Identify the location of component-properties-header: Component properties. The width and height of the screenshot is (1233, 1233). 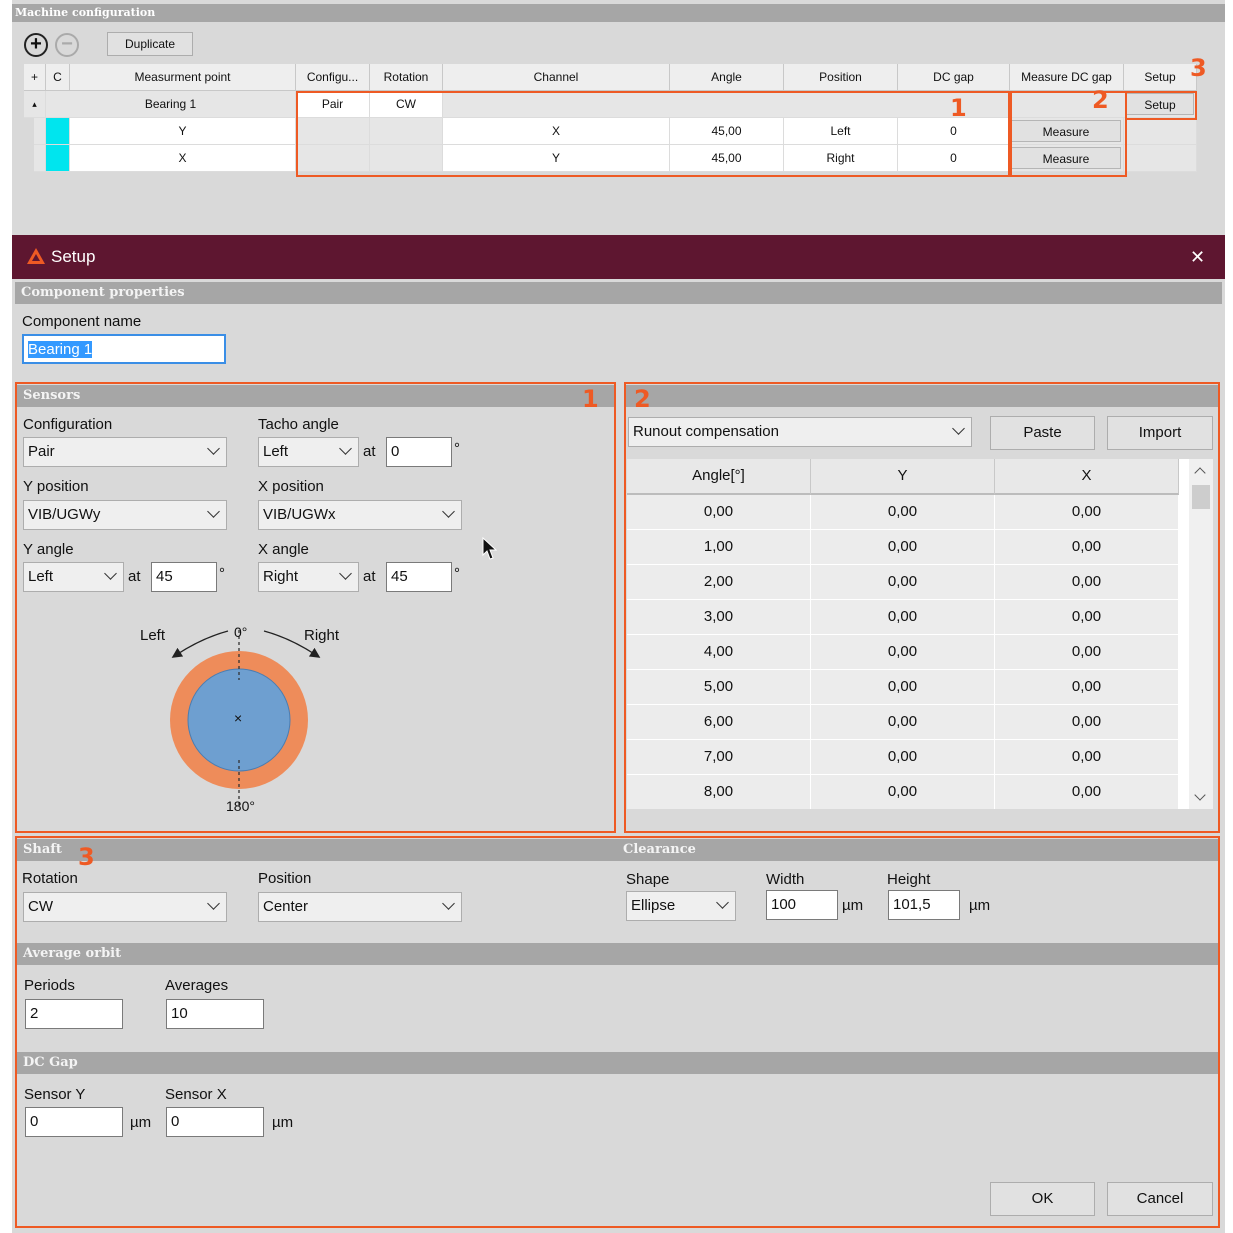
(618, 293).